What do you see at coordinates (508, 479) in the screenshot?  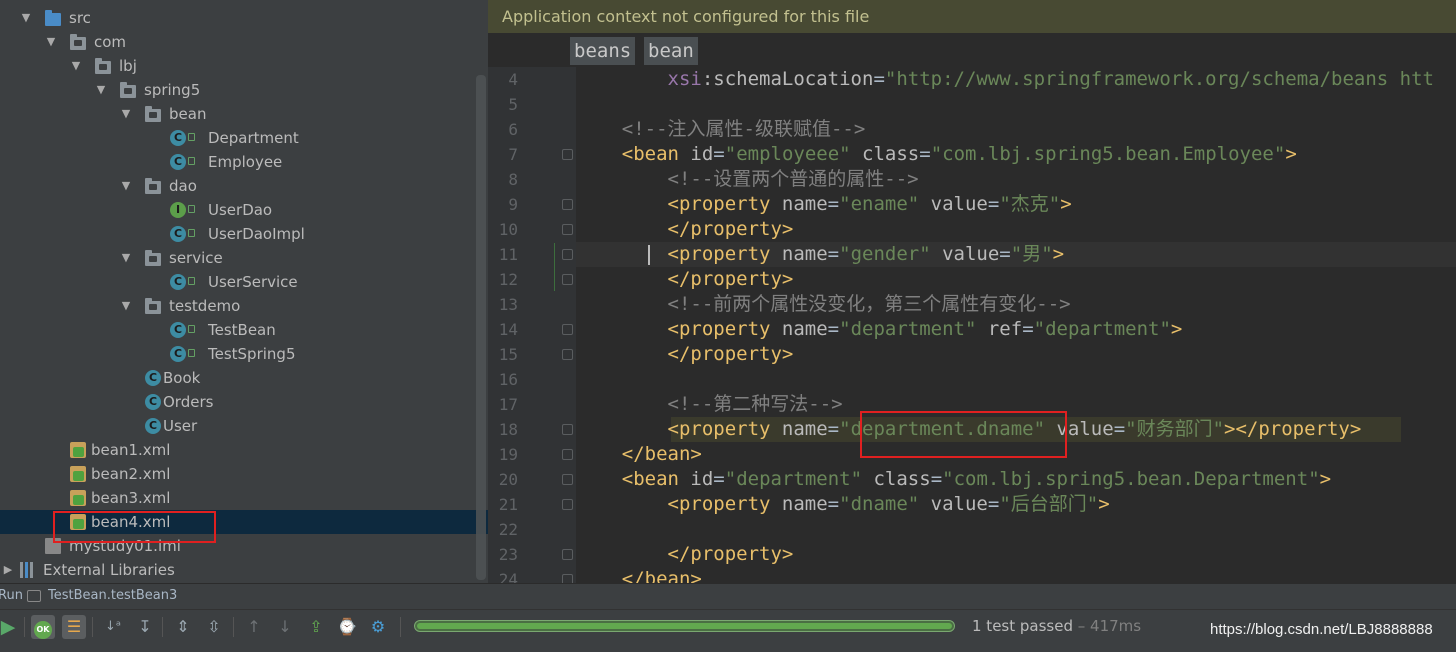 I see `line-number: 20` at bounding box center [508, 479].